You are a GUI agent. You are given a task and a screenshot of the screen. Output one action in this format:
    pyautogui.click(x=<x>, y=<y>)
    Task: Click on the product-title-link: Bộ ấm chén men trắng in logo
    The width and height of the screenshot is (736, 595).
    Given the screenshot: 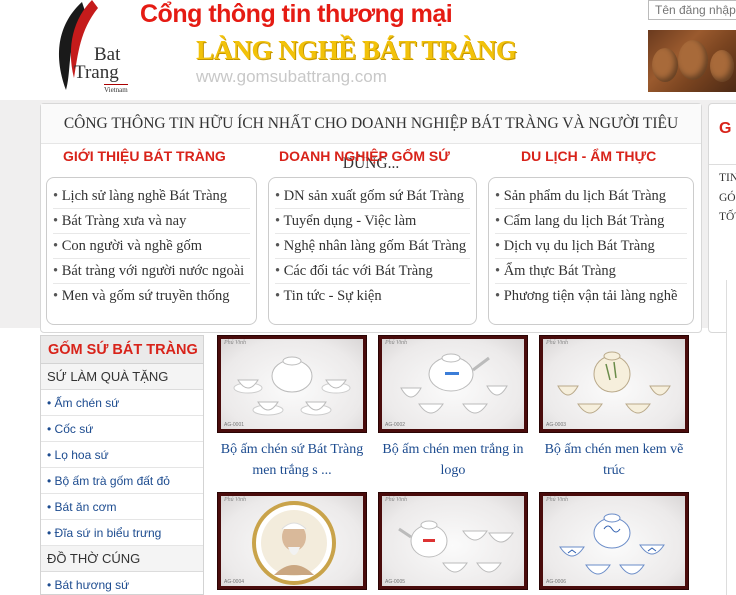 What is the action you would take?
    pyautogui.click(x=453, y=460)
    